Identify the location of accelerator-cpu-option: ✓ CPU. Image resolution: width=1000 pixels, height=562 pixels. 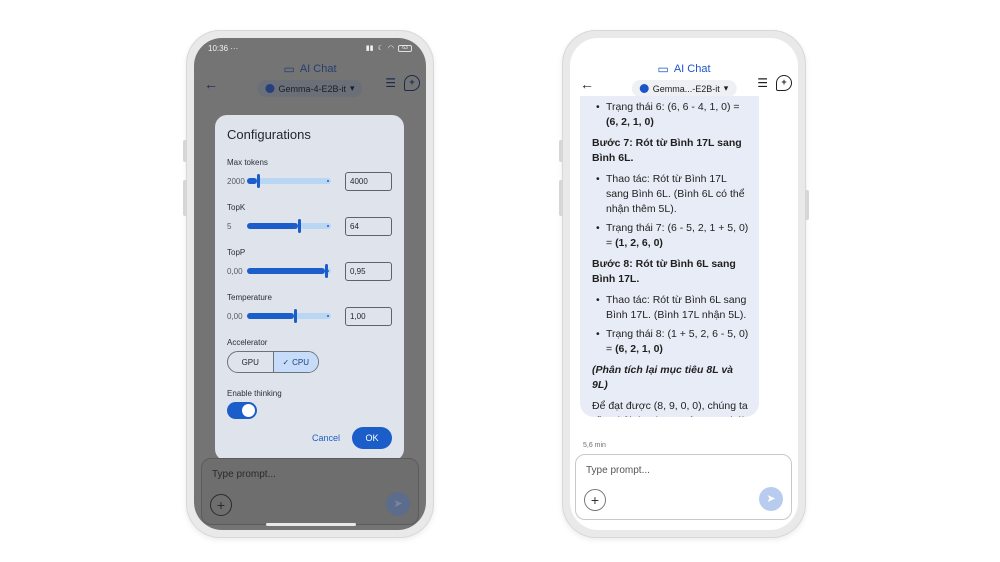
(295, 362).